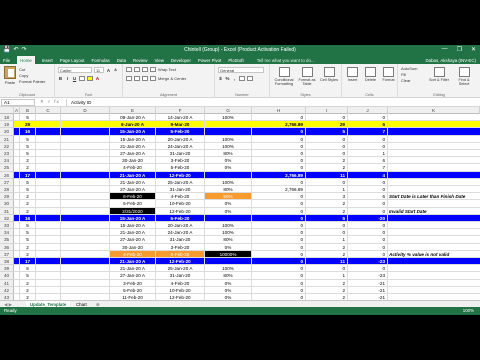 The width and height of the screenshot is (480, 360). What do you see at coordinates (368, 218) in the screenshot?
I see `table-cell: -20` at bounding box center [368, 218].